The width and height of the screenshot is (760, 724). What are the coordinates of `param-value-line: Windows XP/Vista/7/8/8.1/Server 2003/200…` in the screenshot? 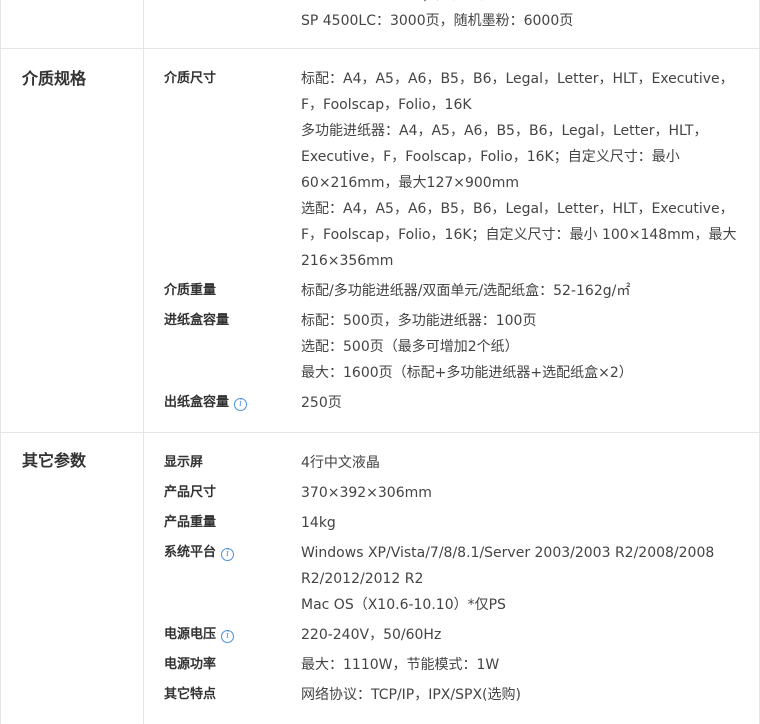 It's located at (508, 553).